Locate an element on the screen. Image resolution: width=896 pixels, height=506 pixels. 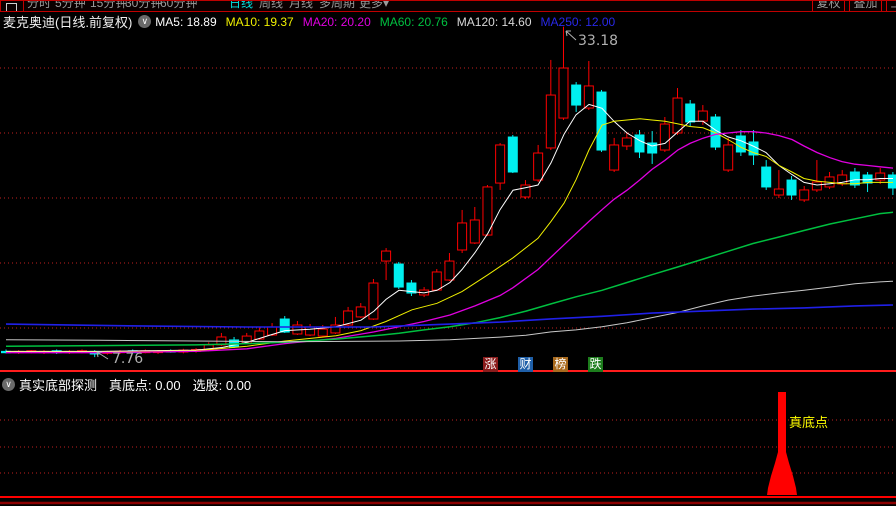
price-annotation: 33.18 is located at coordinates (598, 41).